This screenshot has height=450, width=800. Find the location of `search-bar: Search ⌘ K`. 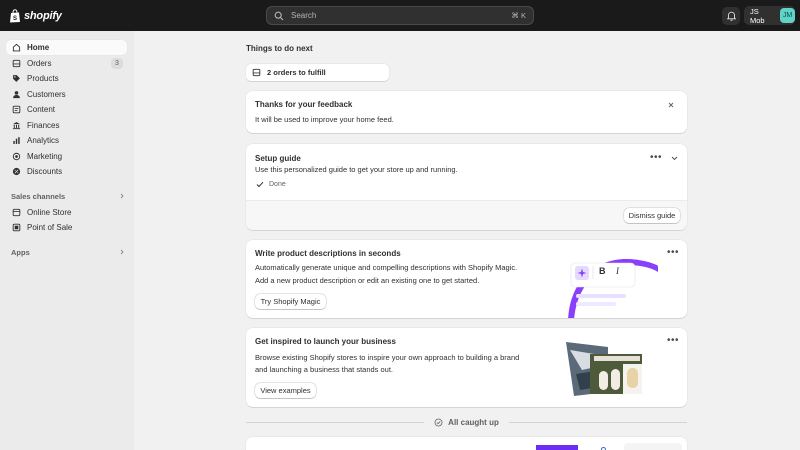

search-bar: Search ⌘ K is located at coordinates (400, 15).